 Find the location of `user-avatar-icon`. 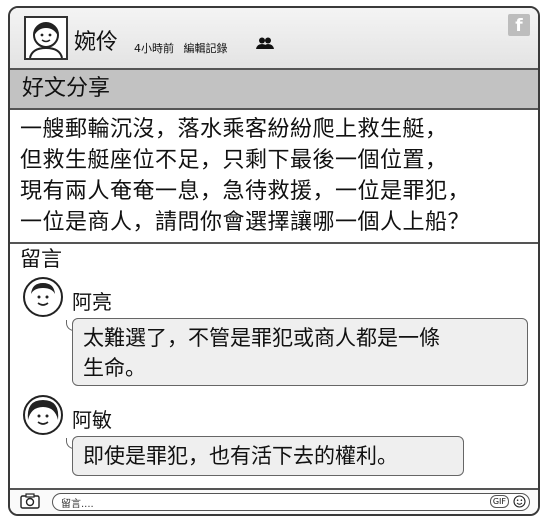

user-avatar-icon is located at coordinates (46, 40).